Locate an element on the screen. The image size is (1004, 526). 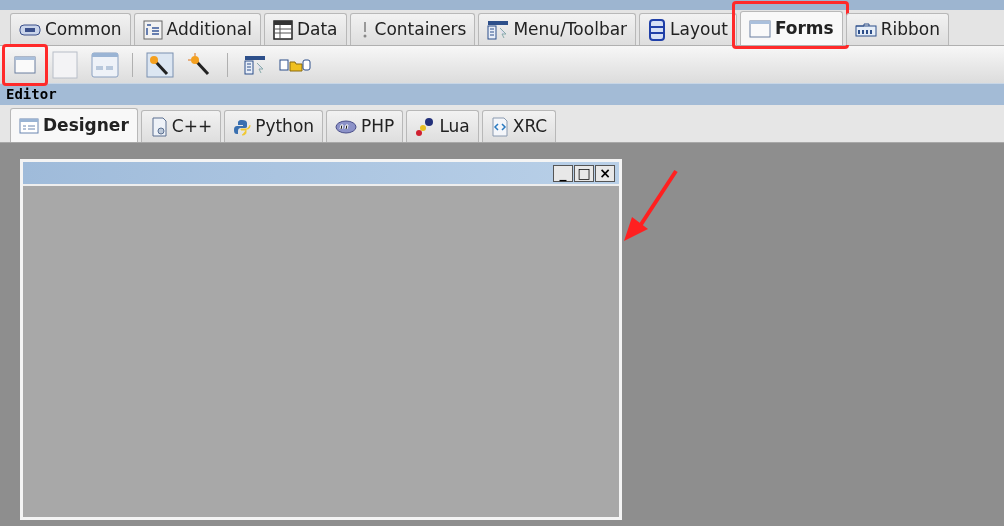
tab: Menu/Toolbar is located at coordinates (557, 29).